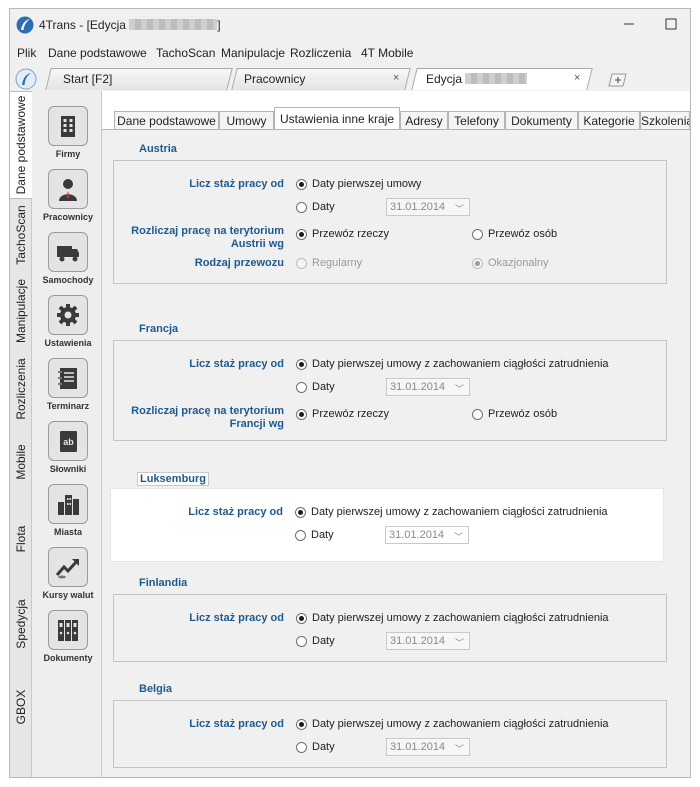  I want to click on tab-edycja-label: Edycja, so click(477, 79).